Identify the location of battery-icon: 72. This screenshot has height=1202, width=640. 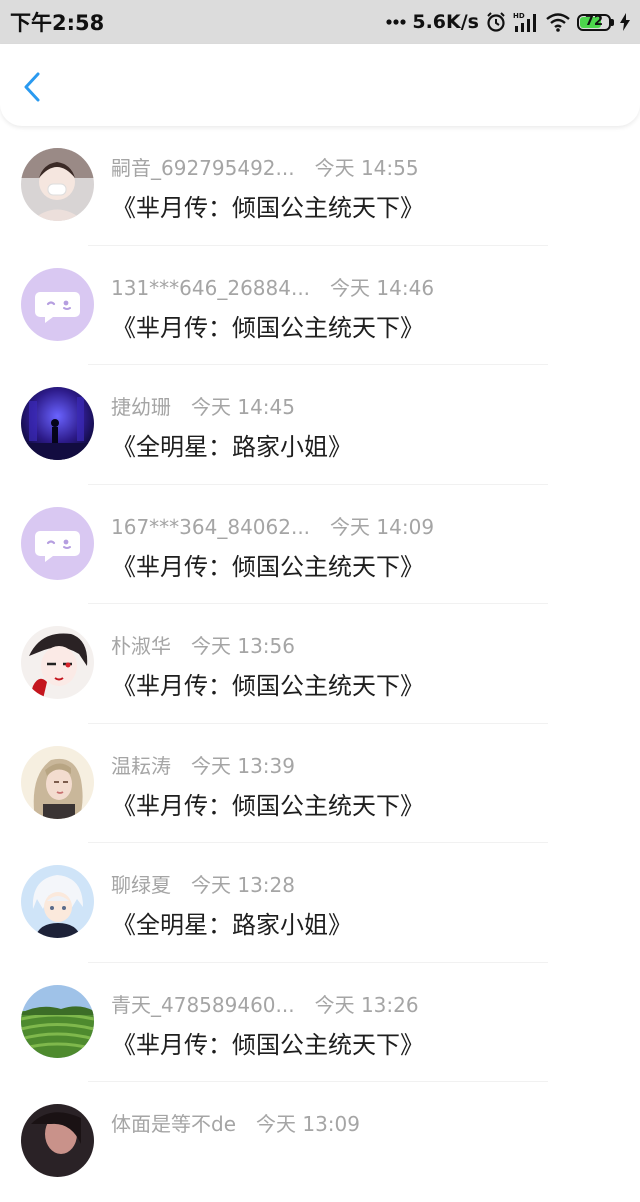
(595, 22).